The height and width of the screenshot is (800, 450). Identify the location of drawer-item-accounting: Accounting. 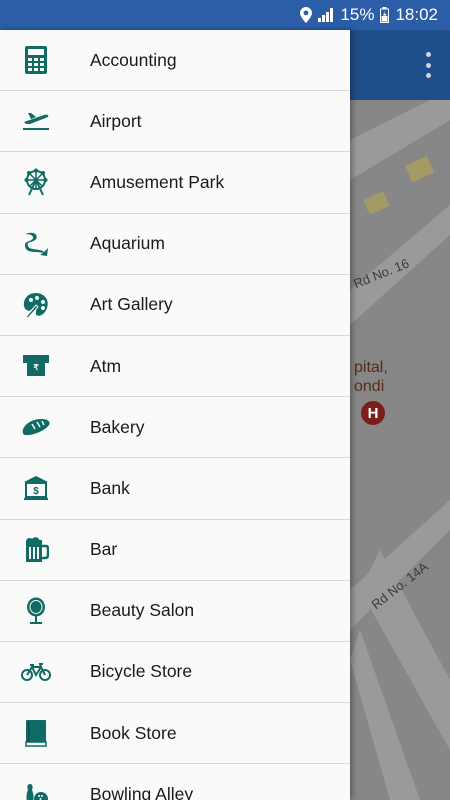
(175, 61).